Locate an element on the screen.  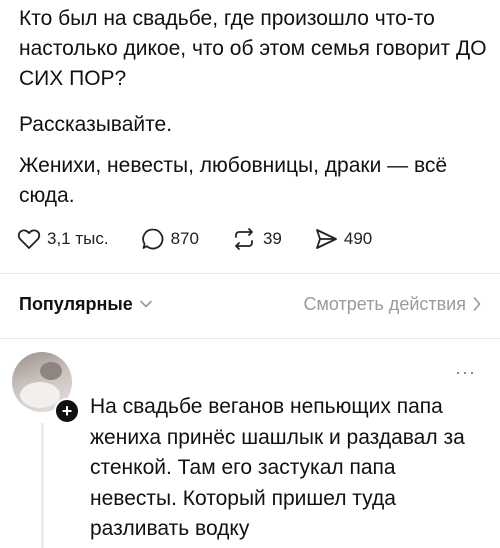
like-button: 3,1 тыс. is located at coordinates (63, 239).